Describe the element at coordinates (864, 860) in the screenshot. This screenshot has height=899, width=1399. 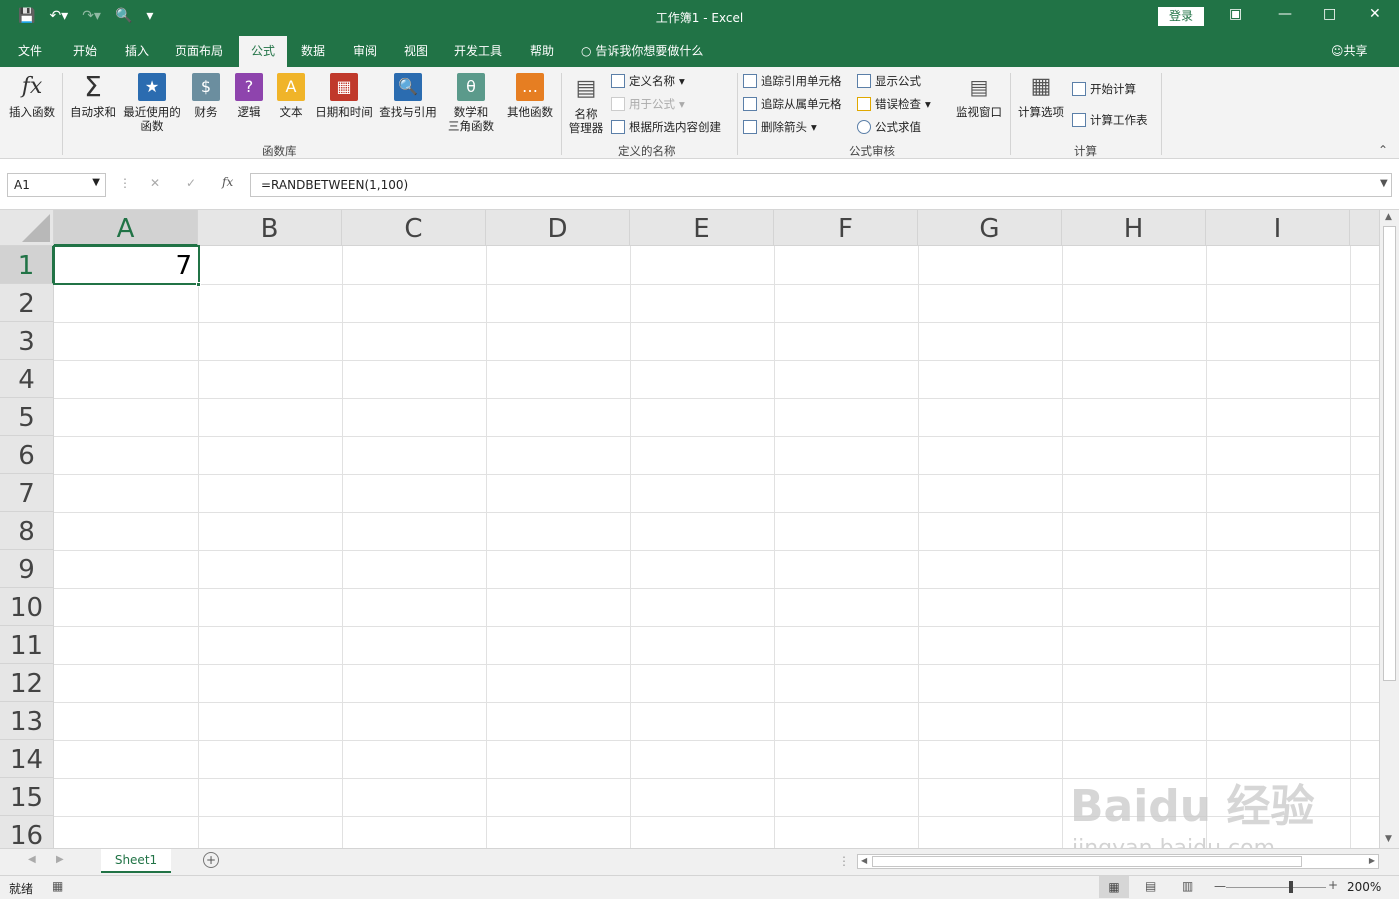
I see `scroll-left-icon: ◀` at that location.